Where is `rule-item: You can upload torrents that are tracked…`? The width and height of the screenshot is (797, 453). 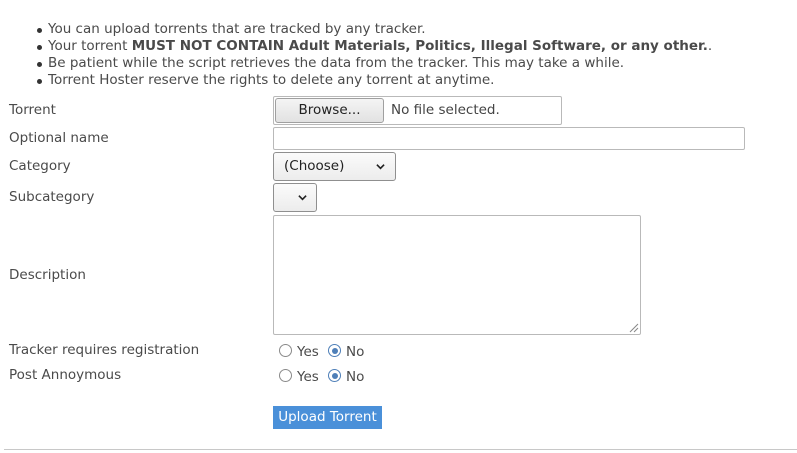 rule-item: You can upload torrents that are tracked… is located at coordinates (374, 29).